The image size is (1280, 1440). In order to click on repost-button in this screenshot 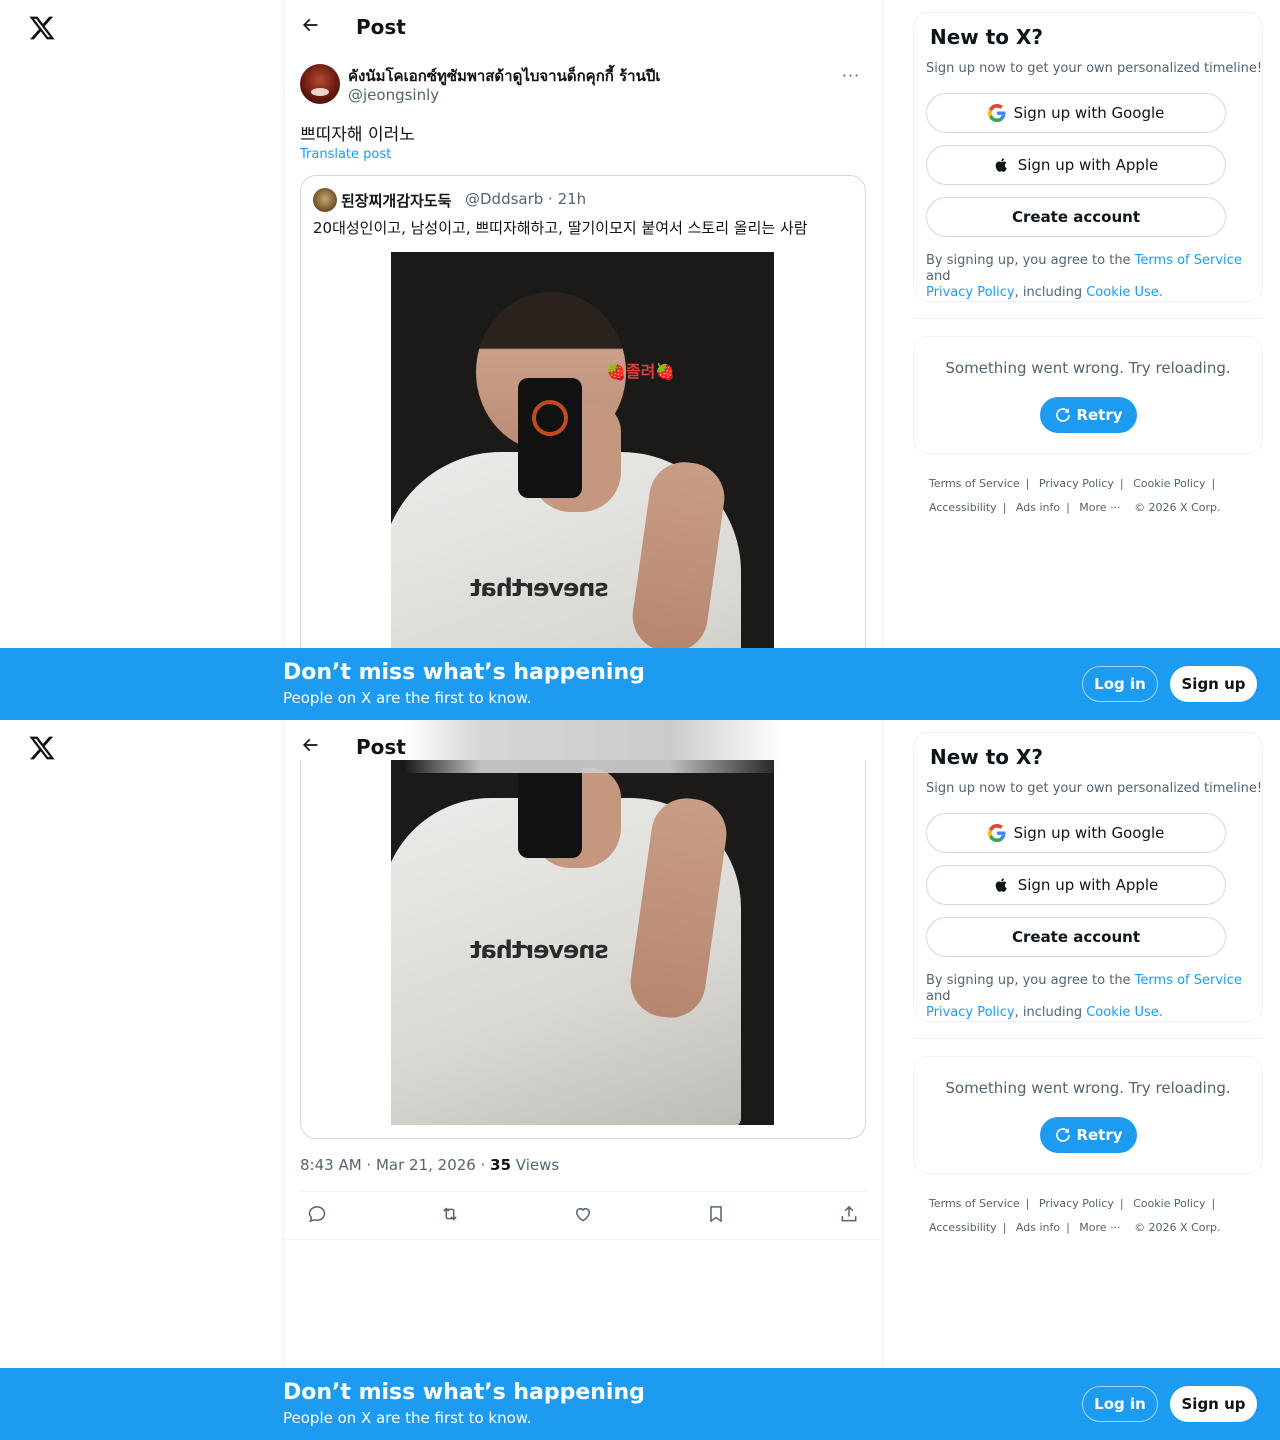, I will do `click(450, 1216)`.